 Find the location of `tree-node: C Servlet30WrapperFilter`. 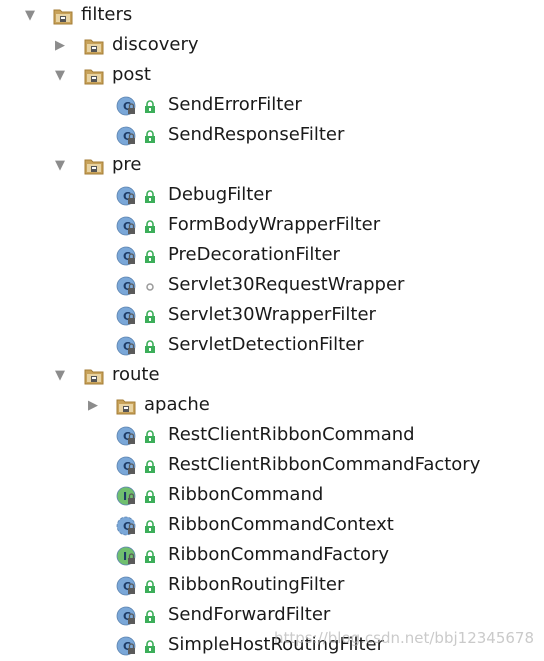

tree-node: C Servlet30WrapperFilter is located at coordinates (272, 315).